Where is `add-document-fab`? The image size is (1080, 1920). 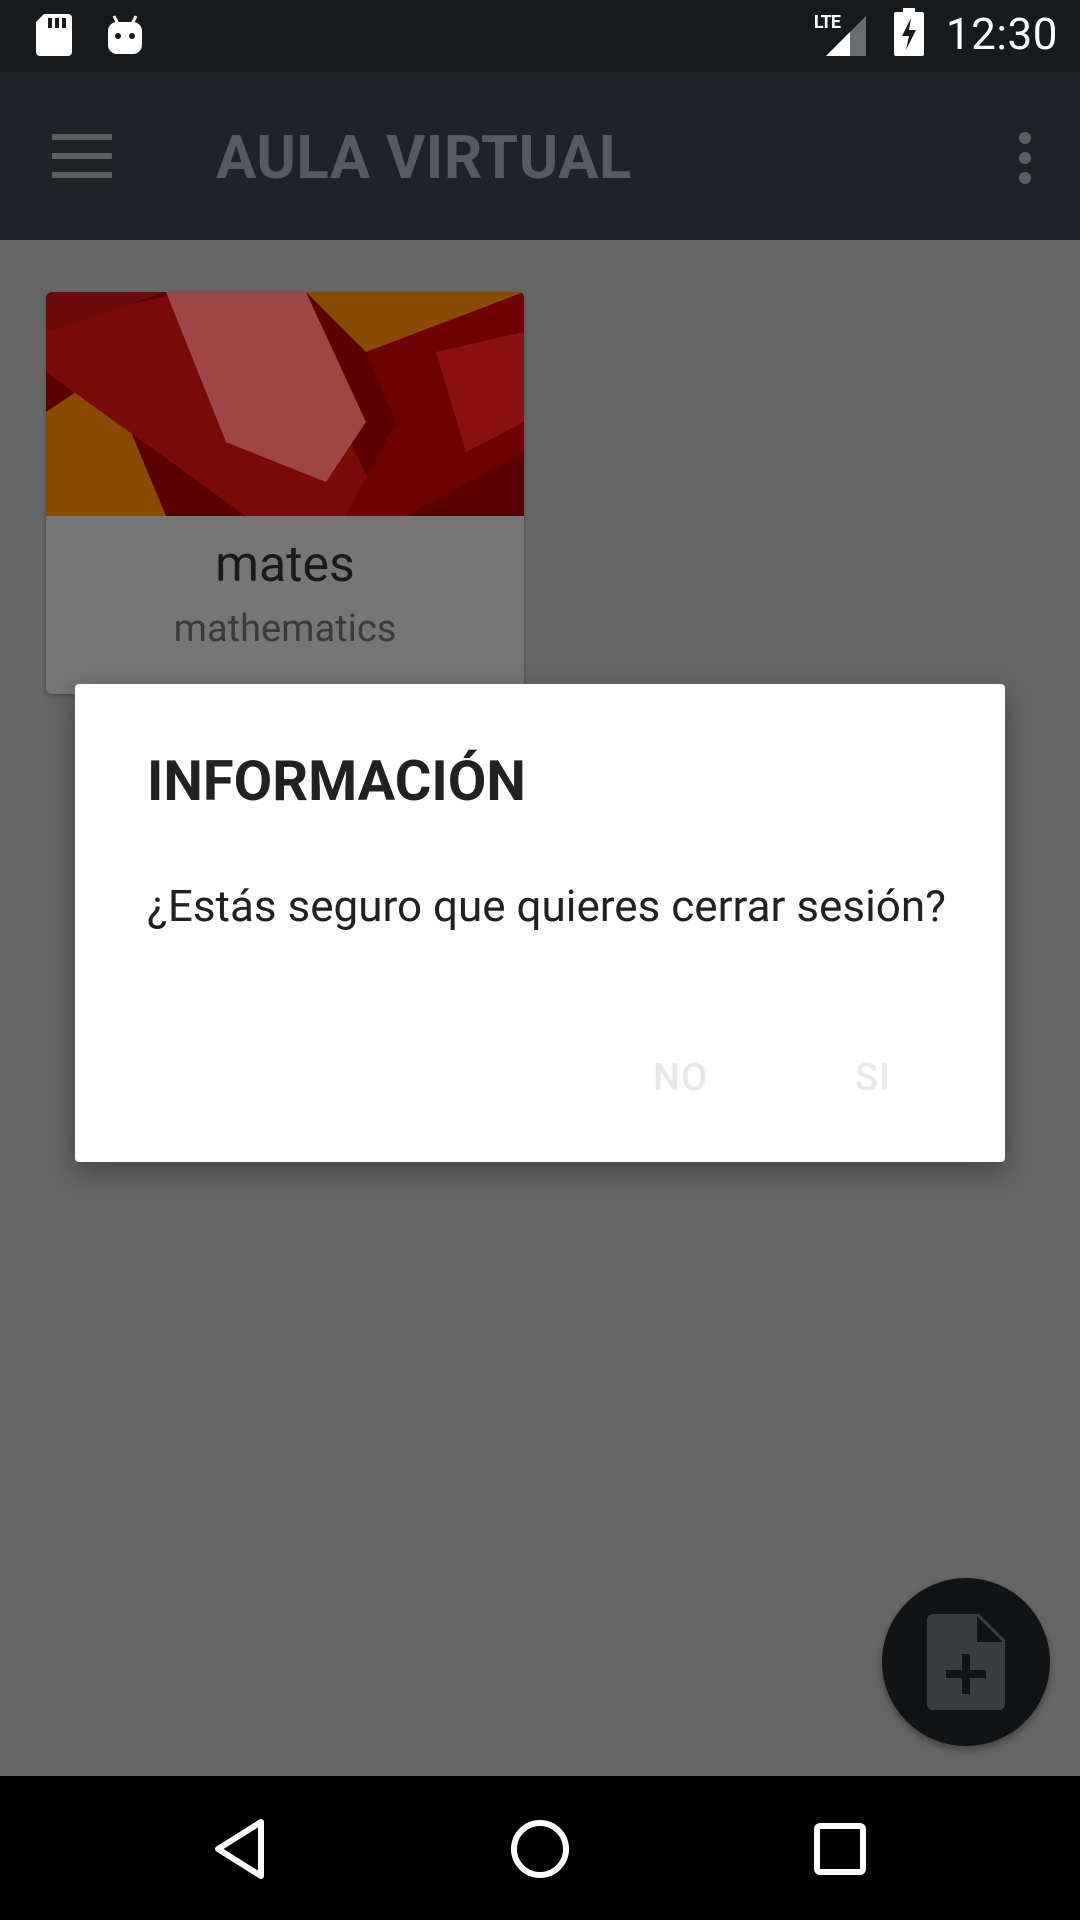
add-document-fab is located at coordinates (966, 1662).